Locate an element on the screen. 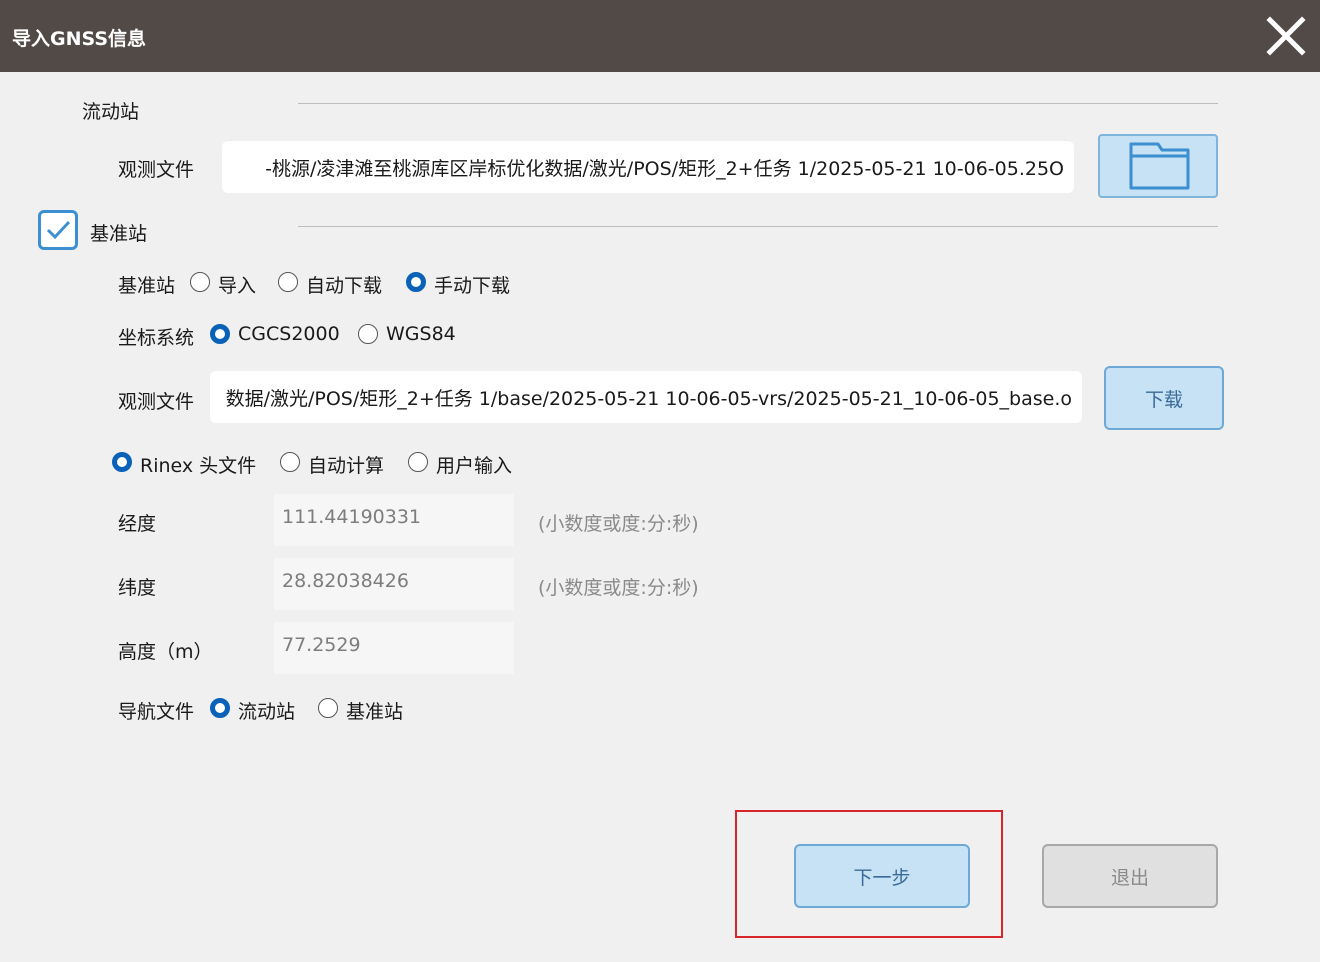  rover-section-label: 流动站 is located at coordinates (111, 112).